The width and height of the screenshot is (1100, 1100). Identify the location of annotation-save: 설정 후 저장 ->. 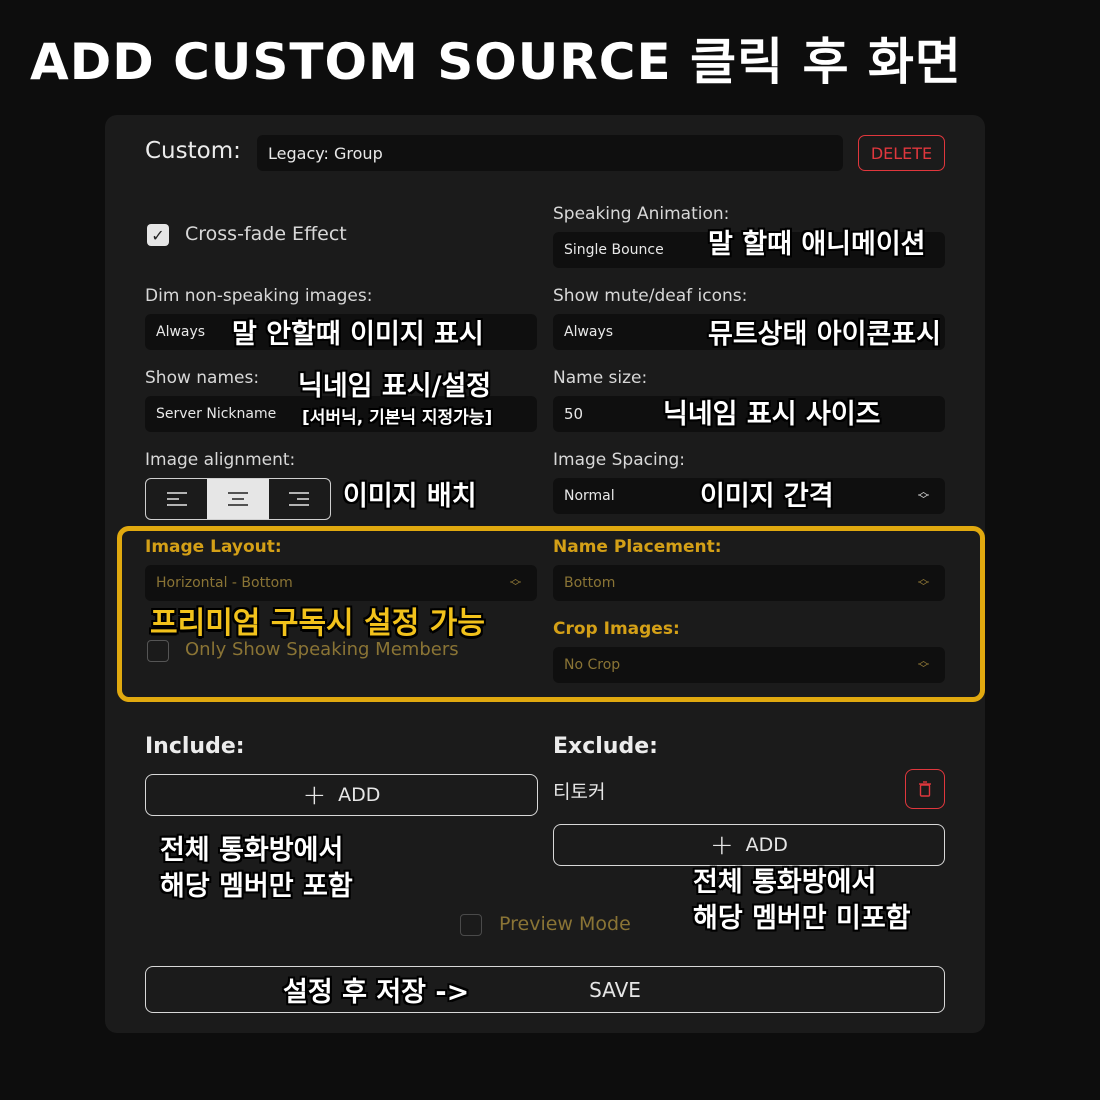
(376, 992).